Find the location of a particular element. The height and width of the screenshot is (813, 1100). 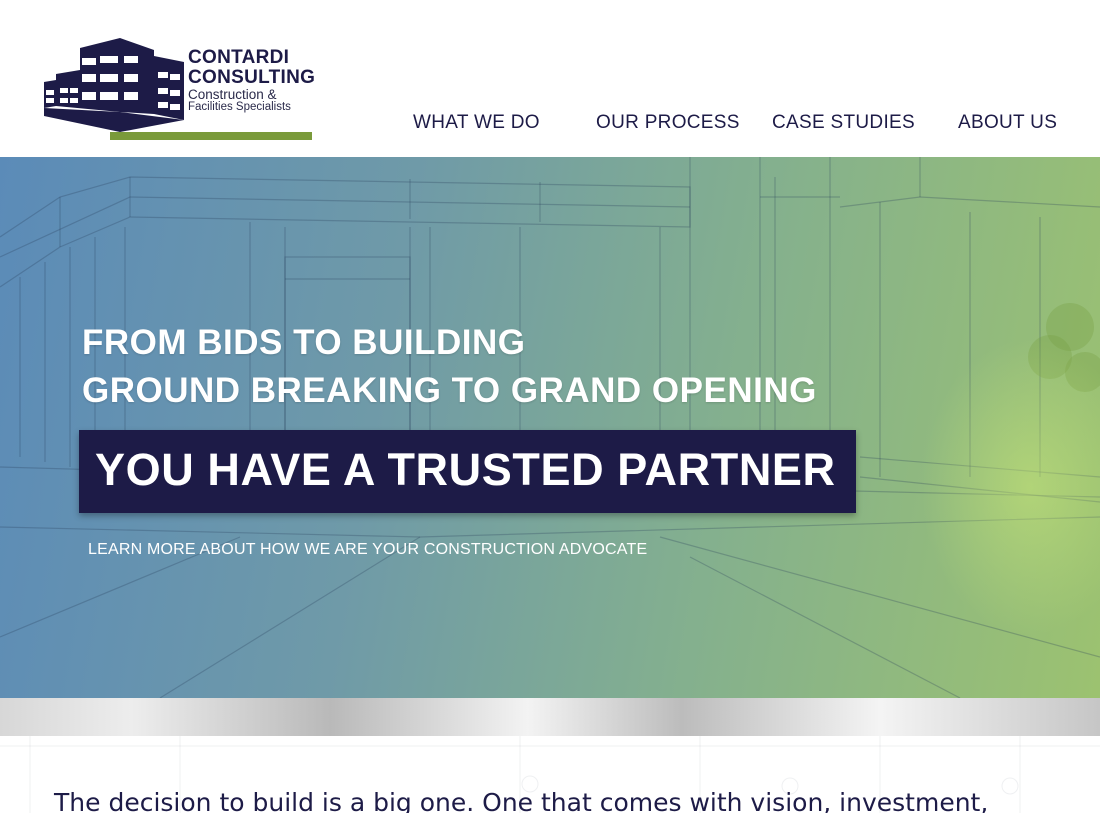

hero-light-glow is located at coordinates (1010, 487).